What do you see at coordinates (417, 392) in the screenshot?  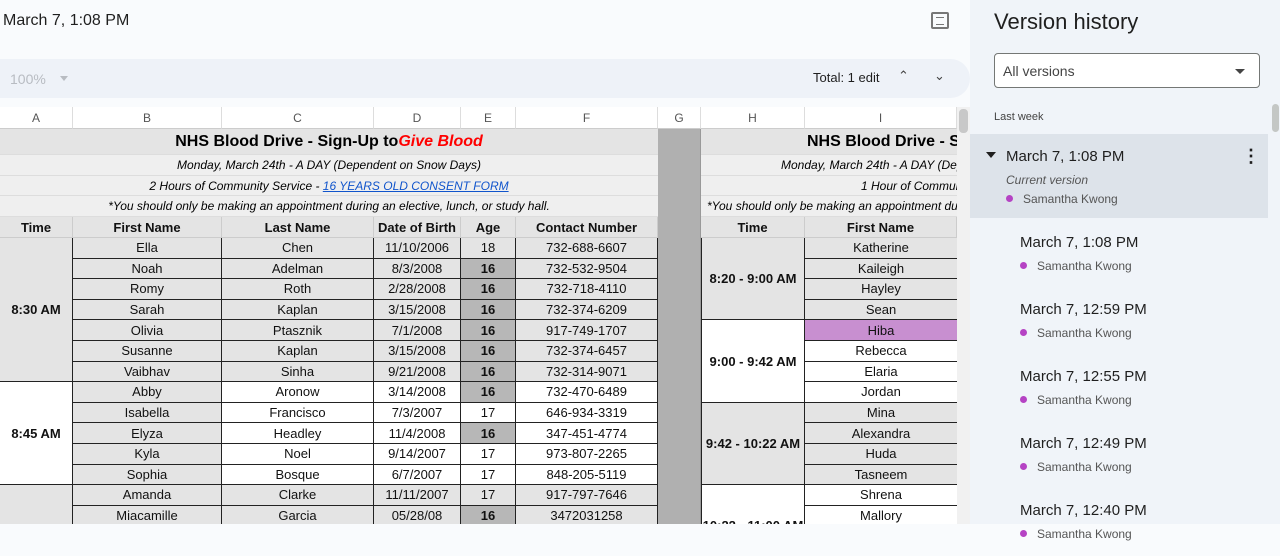 I see `date-of-birth-cell: 3/14/2008` at bounding box center [417, 392].